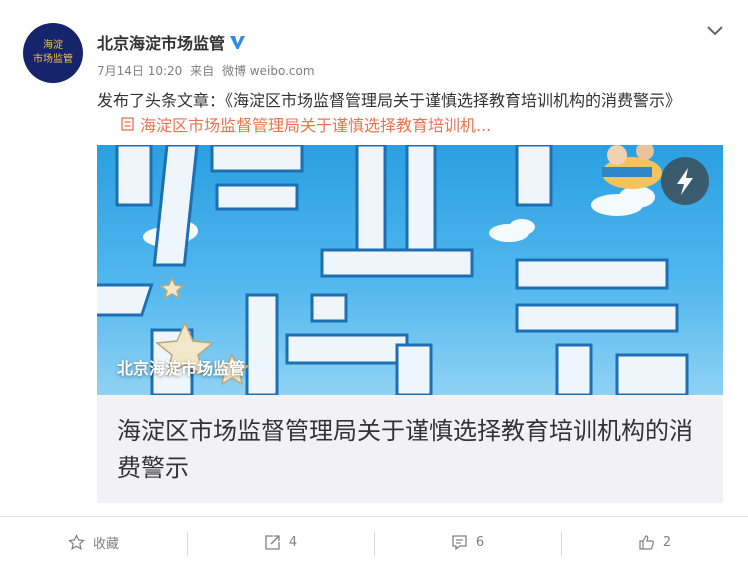 The height and width of the screenshot is (567, 748). What do you see at coordinates (685, 181) in the screenshot?
I see `lightning-icon` at bounding box center [685, 181].